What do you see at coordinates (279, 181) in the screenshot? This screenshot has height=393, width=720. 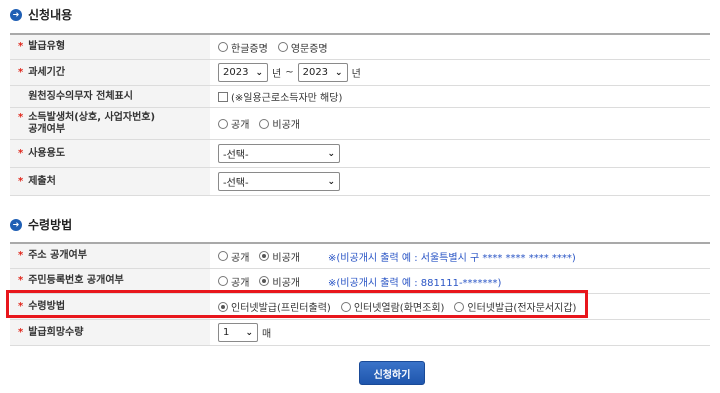 I see `submit-to-select: -선택- ⌄` at bounding box center [279, 181].